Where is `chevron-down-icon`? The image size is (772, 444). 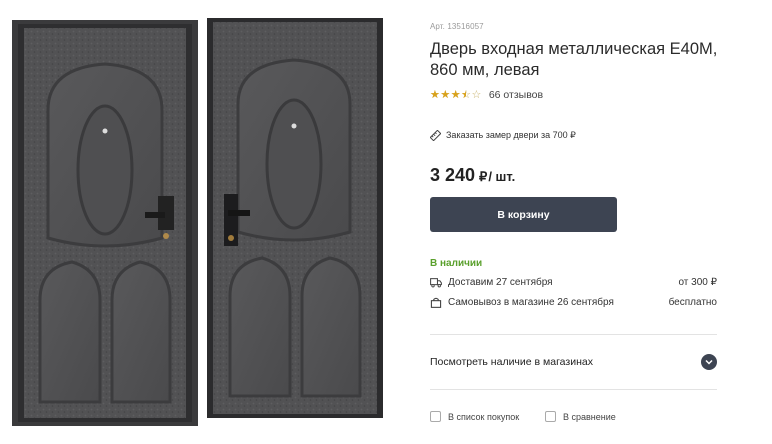
chevron-down-icon is located at coordinates (709, 362).